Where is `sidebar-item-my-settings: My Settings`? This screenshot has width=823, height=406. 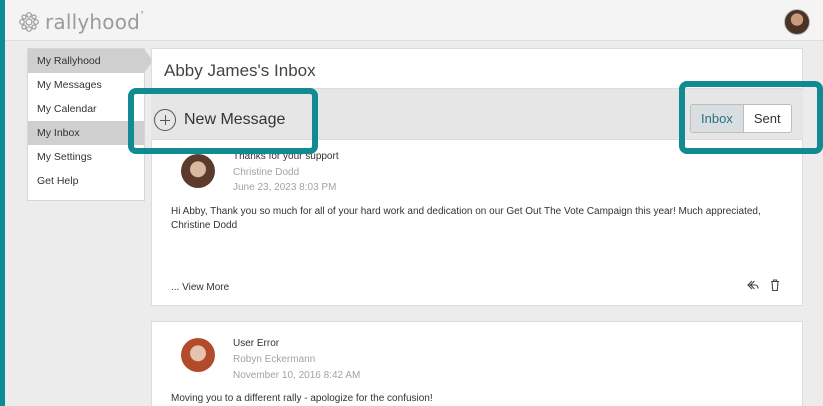 sidebar-item-my-settings: My Settings is located at coordinates (86, 157).